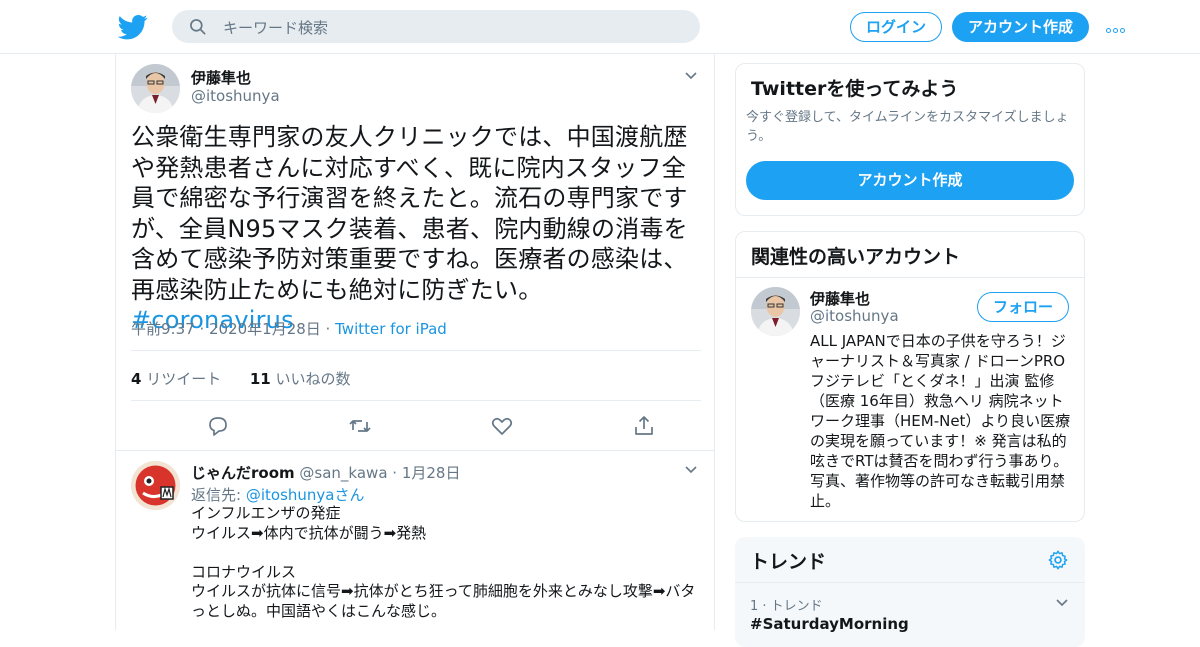 This screenshot has height=647, width=1200. Describe the element at coordinates (910, 180) in the screenshot. I see `signup-card-button: アカウント作成` at that location.